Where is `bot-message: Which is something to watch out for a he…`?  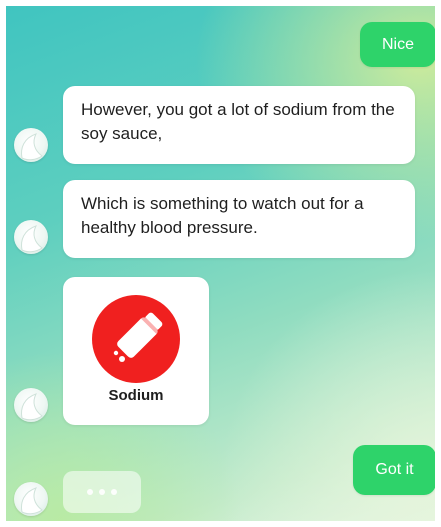
bot-message: Which is something to watch out for a he… is located at coordinates (239, 219).